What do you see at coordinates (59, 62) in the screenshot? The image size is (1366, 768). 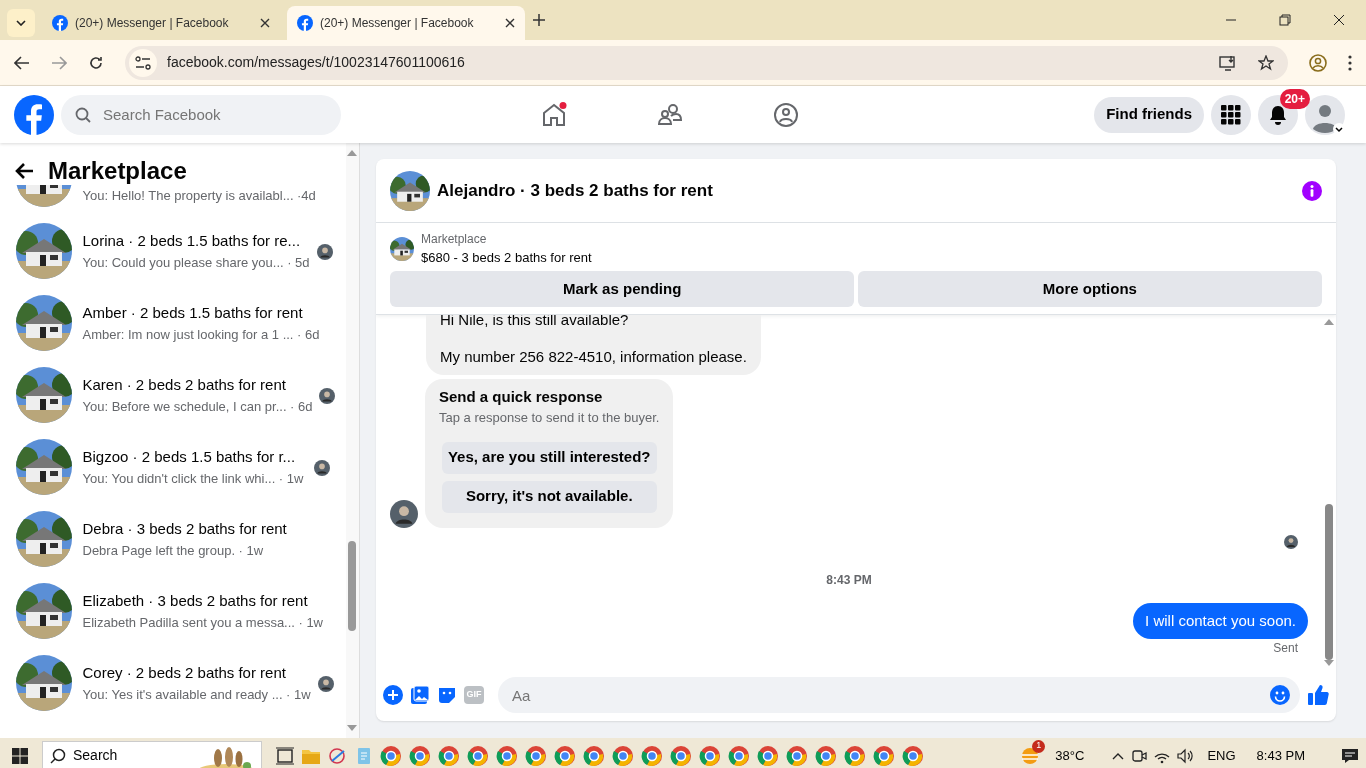 I see `forward-icon` at bounding box center [59, 62].